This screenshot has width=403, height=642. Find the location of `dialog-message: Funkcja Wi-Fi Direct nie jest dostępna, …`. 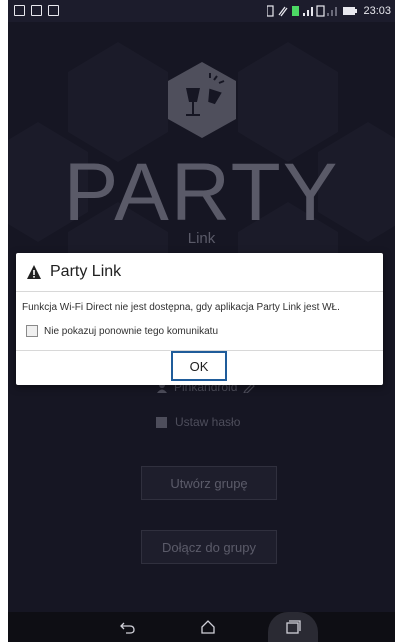

dialog-message: Funkcja Wi-Fi Direct nie jest dostępna, … is located at coordinates (181, 307).